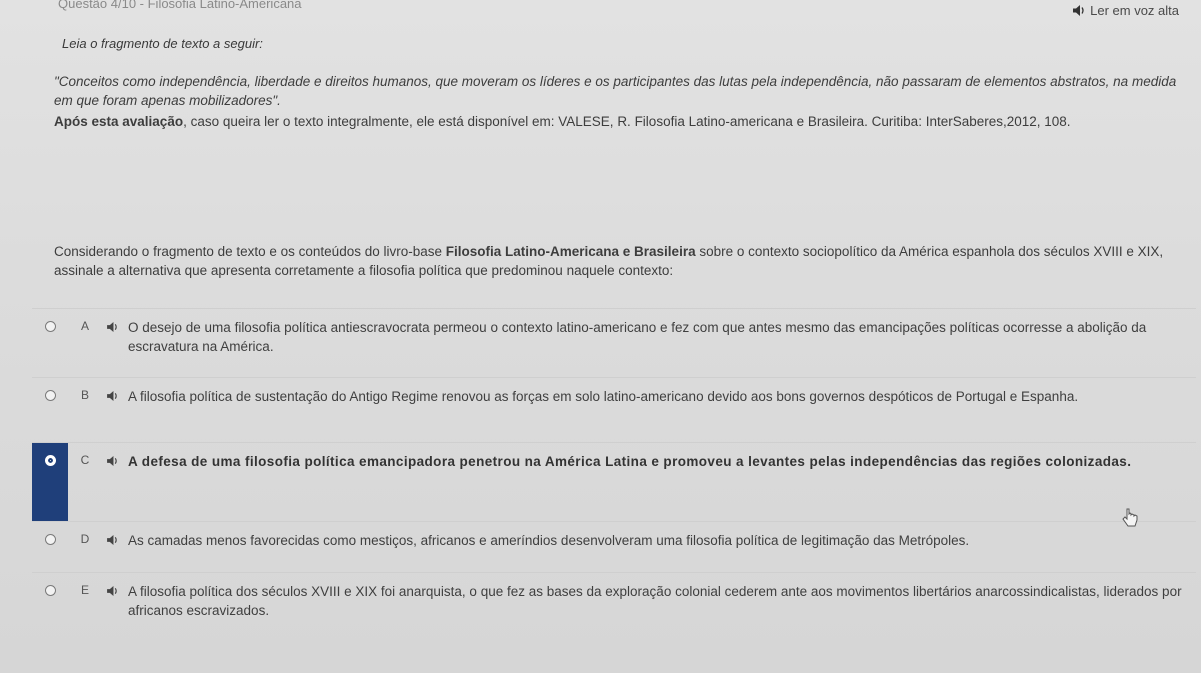 The image size is (1201, 673). Describe the element at coordinates (84, 395) in the screenshot. I see `option-letter: B` at that location.